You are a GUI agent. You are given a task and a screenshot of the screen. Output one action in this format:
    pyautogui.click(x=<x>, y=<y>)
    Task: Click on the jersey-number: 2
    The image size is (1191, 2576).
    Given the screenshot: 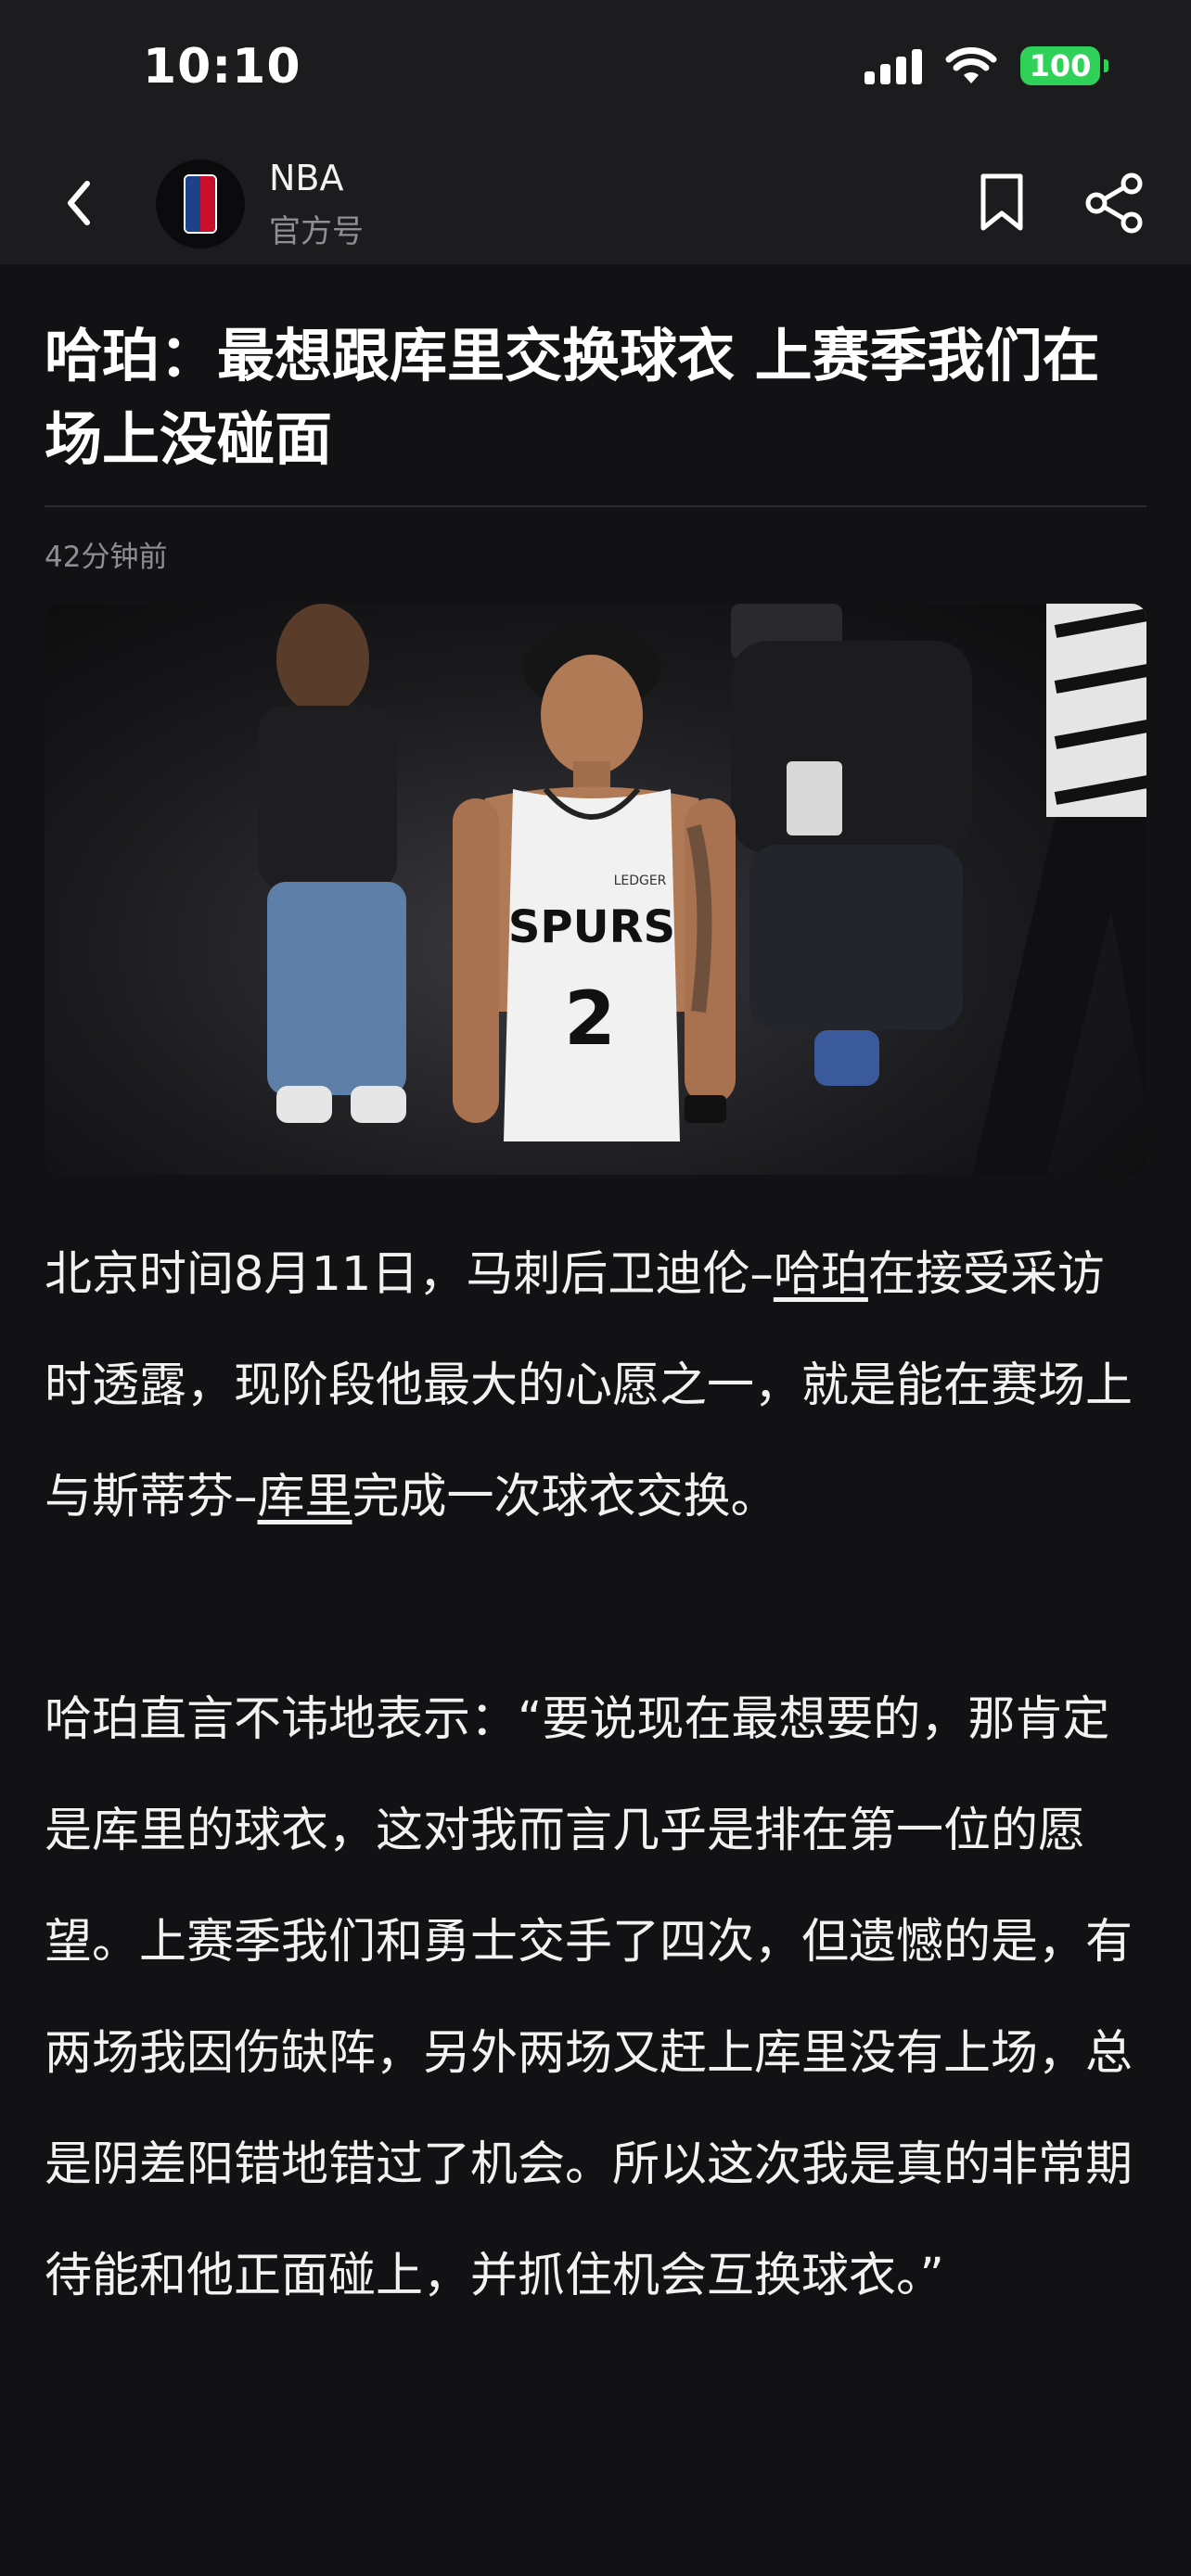 What is the action you would take?
    pyautogui.click(x=590, y=1019)
    